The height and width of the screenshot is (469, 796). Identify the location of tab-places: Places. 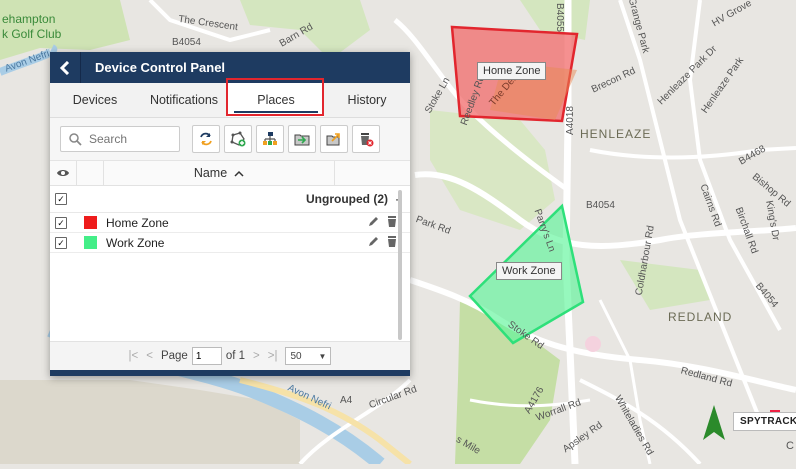
(276, 100).